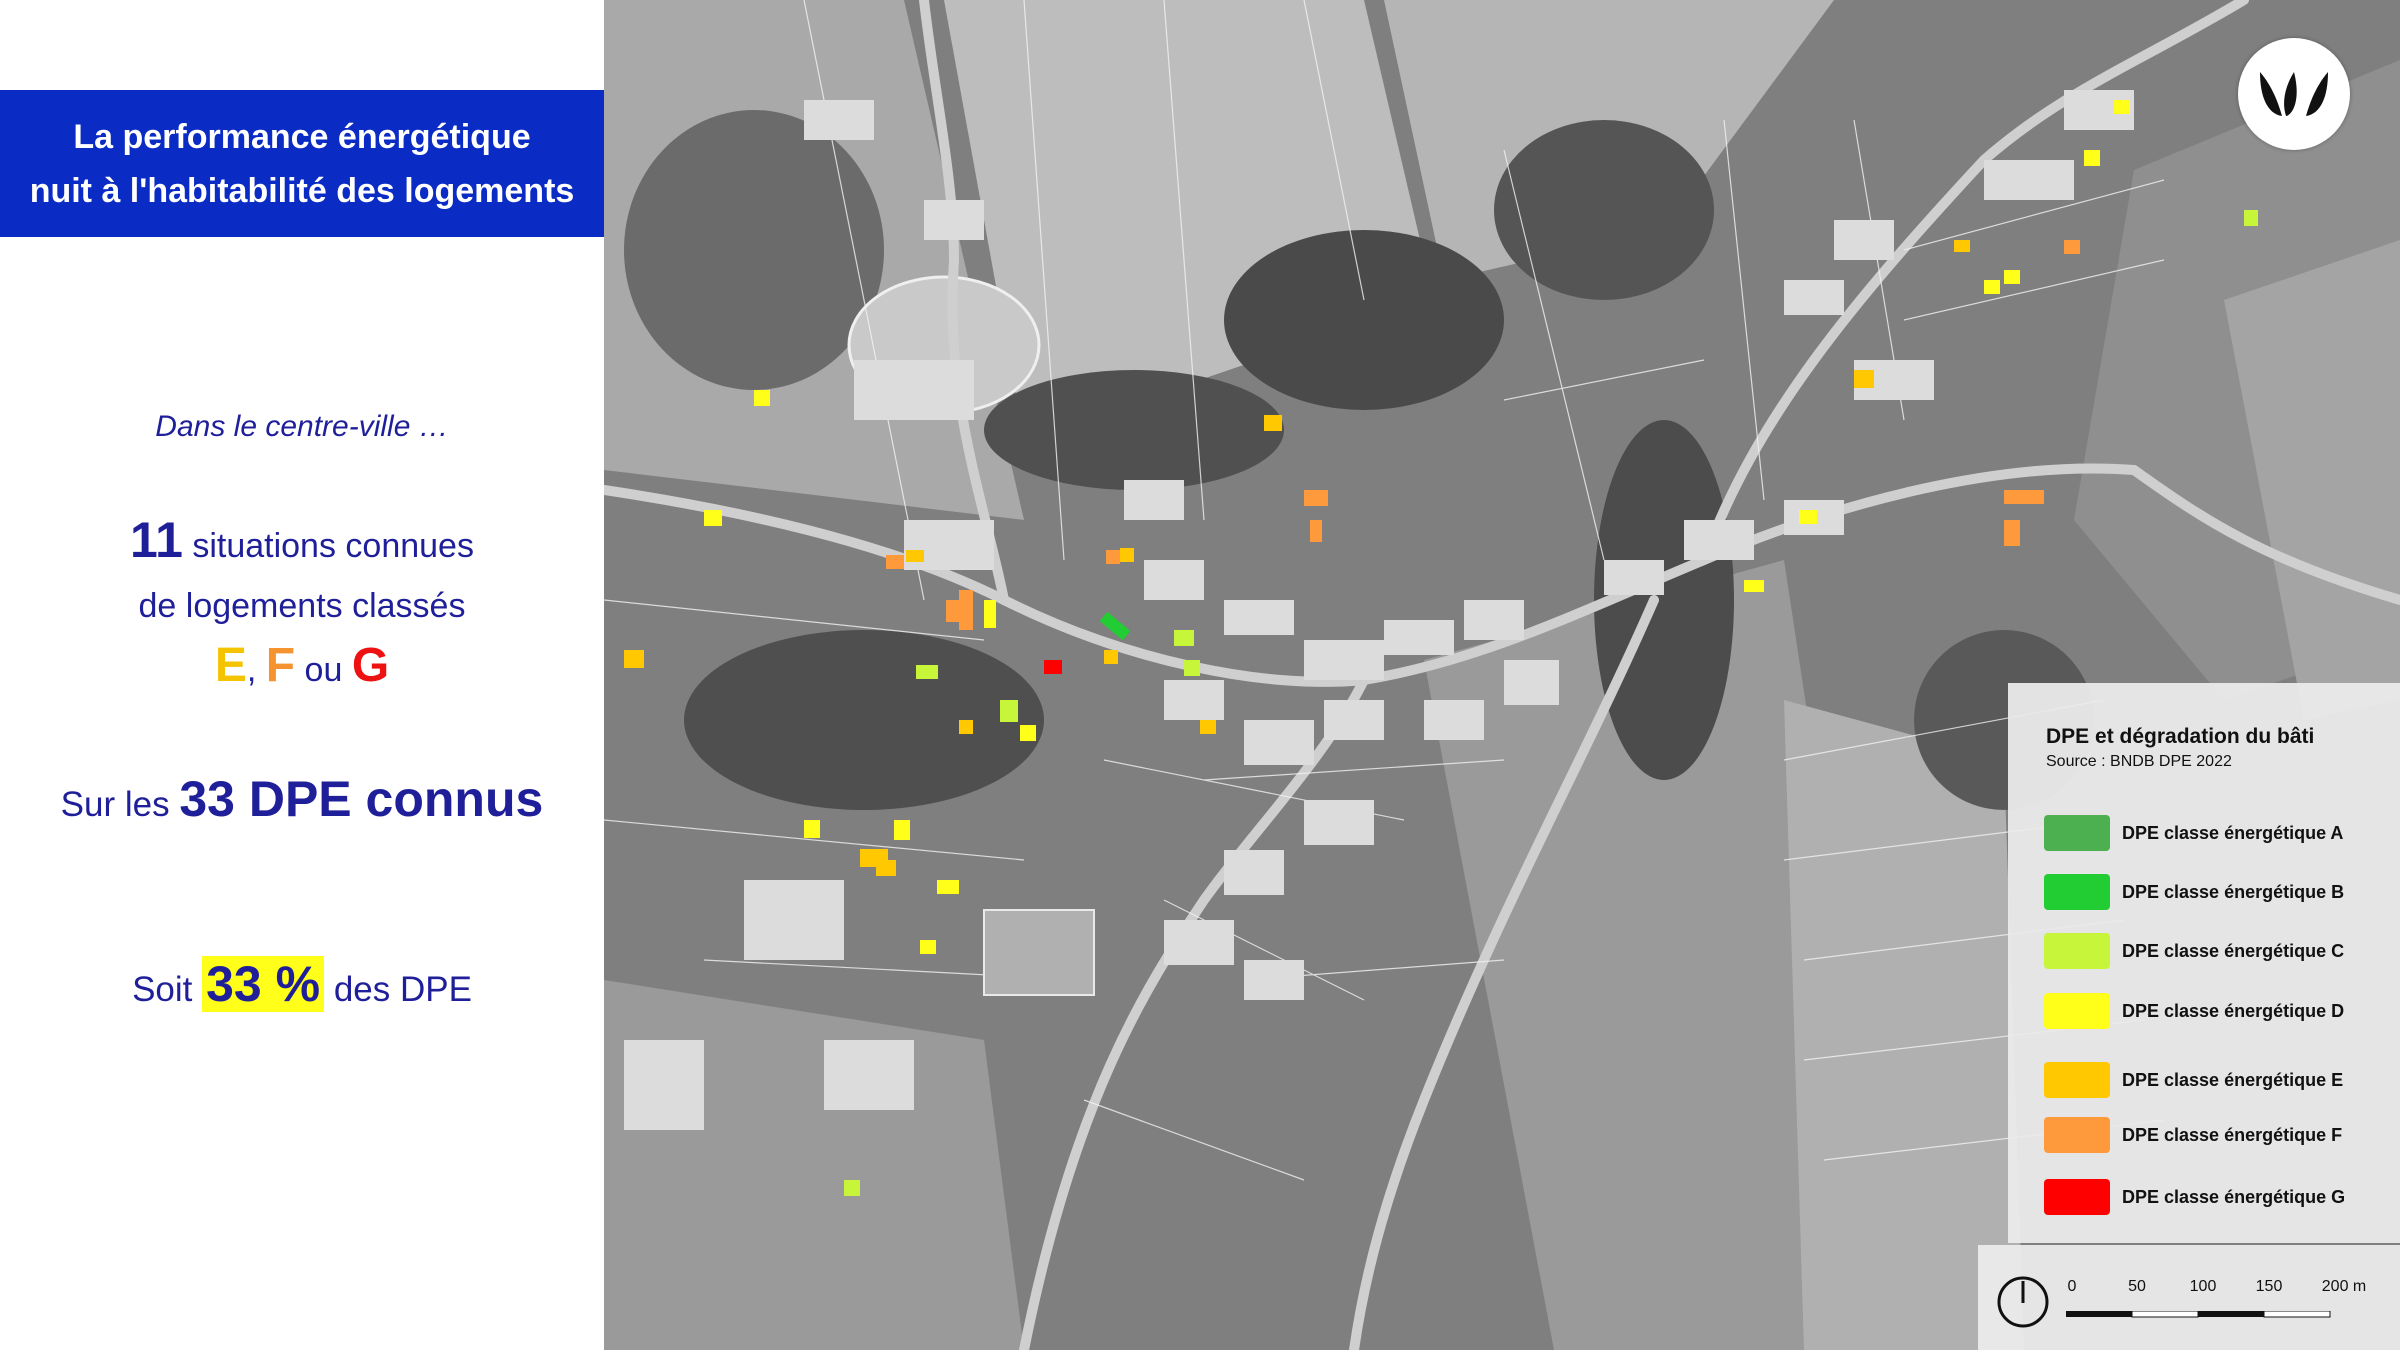 This screenshot has width=2400, height=1350. Describe the element at coordinates (115, 804) in the screenshot. I see `dpe-prefix: Sur les` at that location.